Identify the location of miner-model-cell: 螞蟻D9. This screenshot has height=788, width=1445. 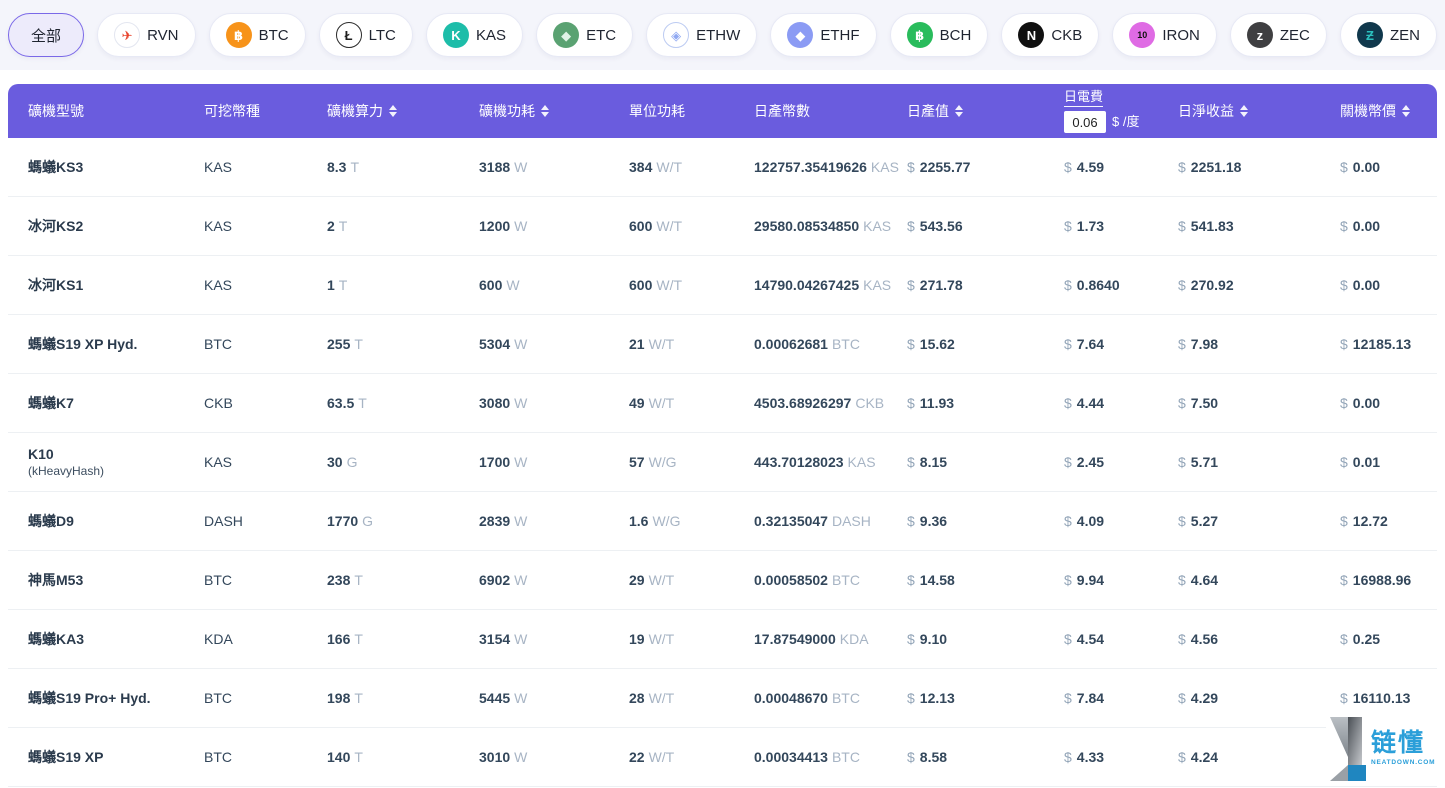
(106, 521).